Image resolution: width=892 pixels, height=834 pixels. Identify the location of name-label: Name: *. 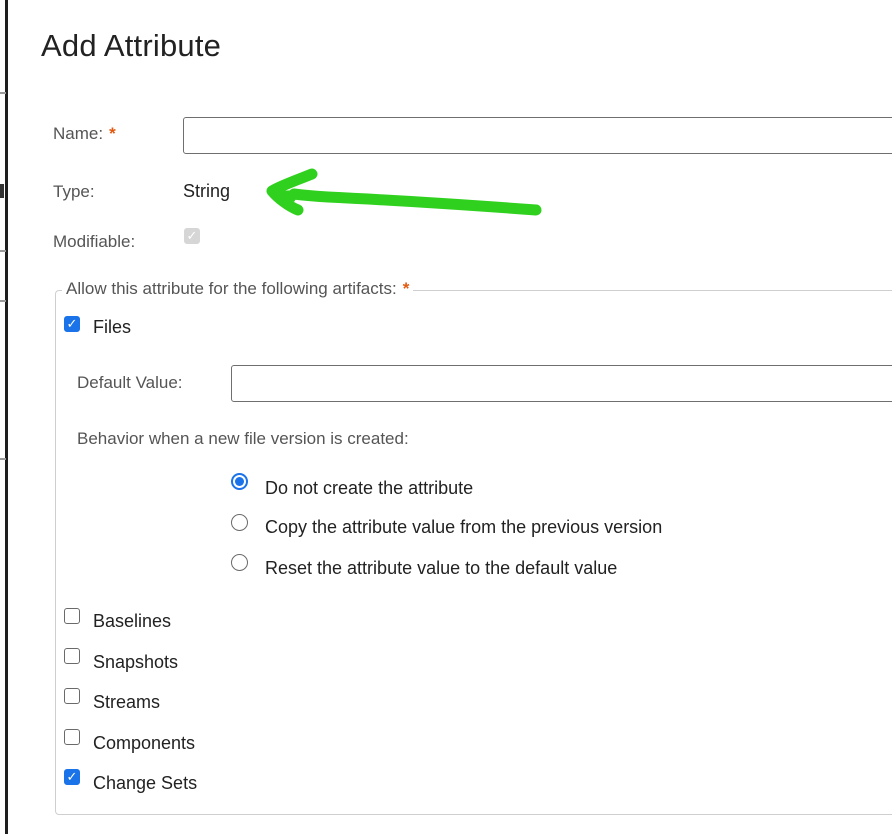
(84, 134).